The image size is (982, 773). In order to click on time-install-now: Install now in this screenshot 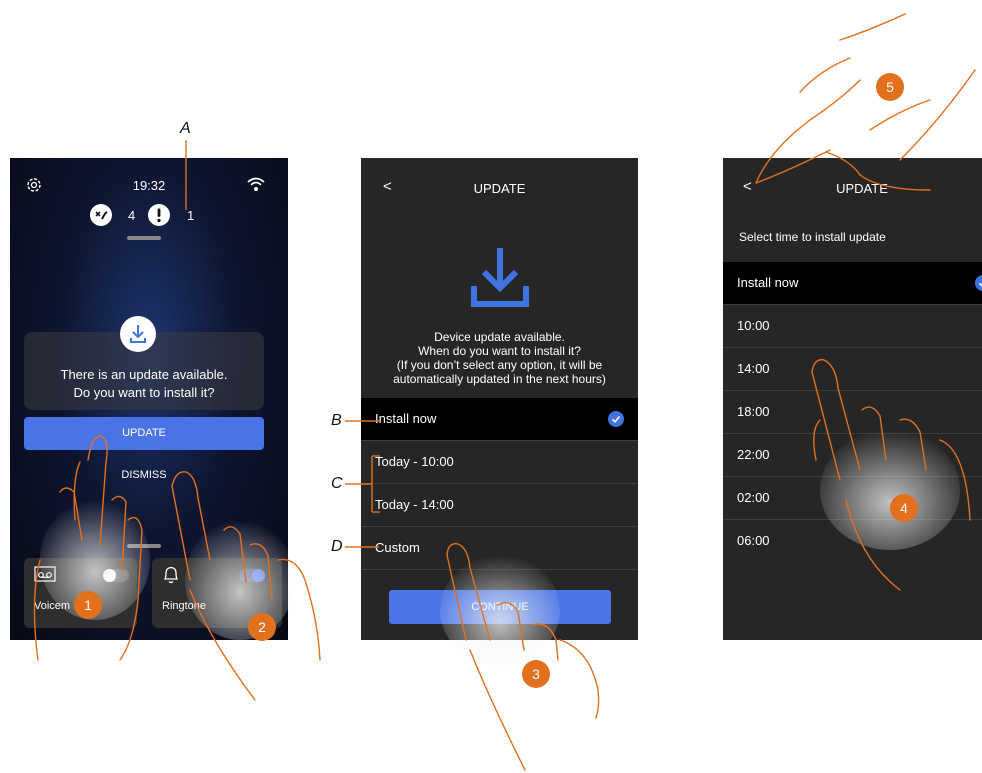, I will do `click(852, 283)`.